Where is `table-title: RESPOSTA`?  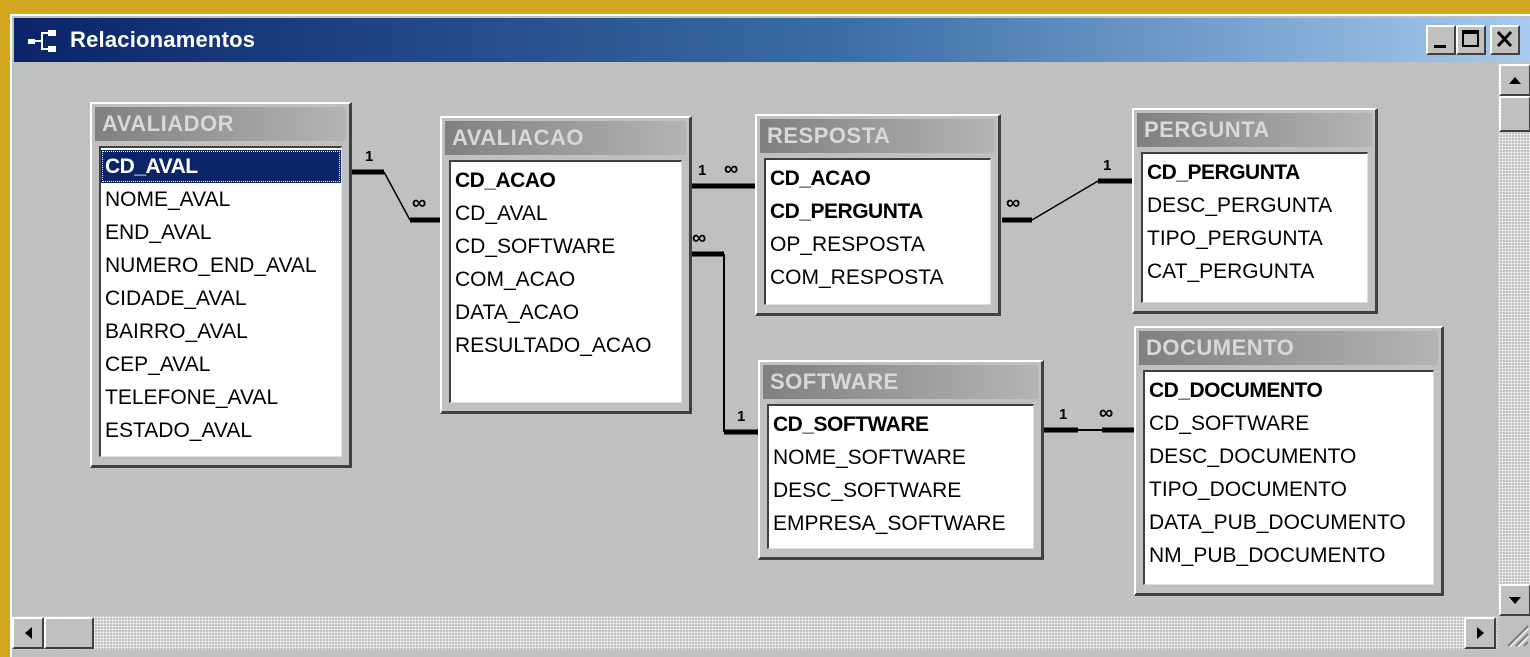 table-title: RESPOSTA is located at coordinates (877, 136).